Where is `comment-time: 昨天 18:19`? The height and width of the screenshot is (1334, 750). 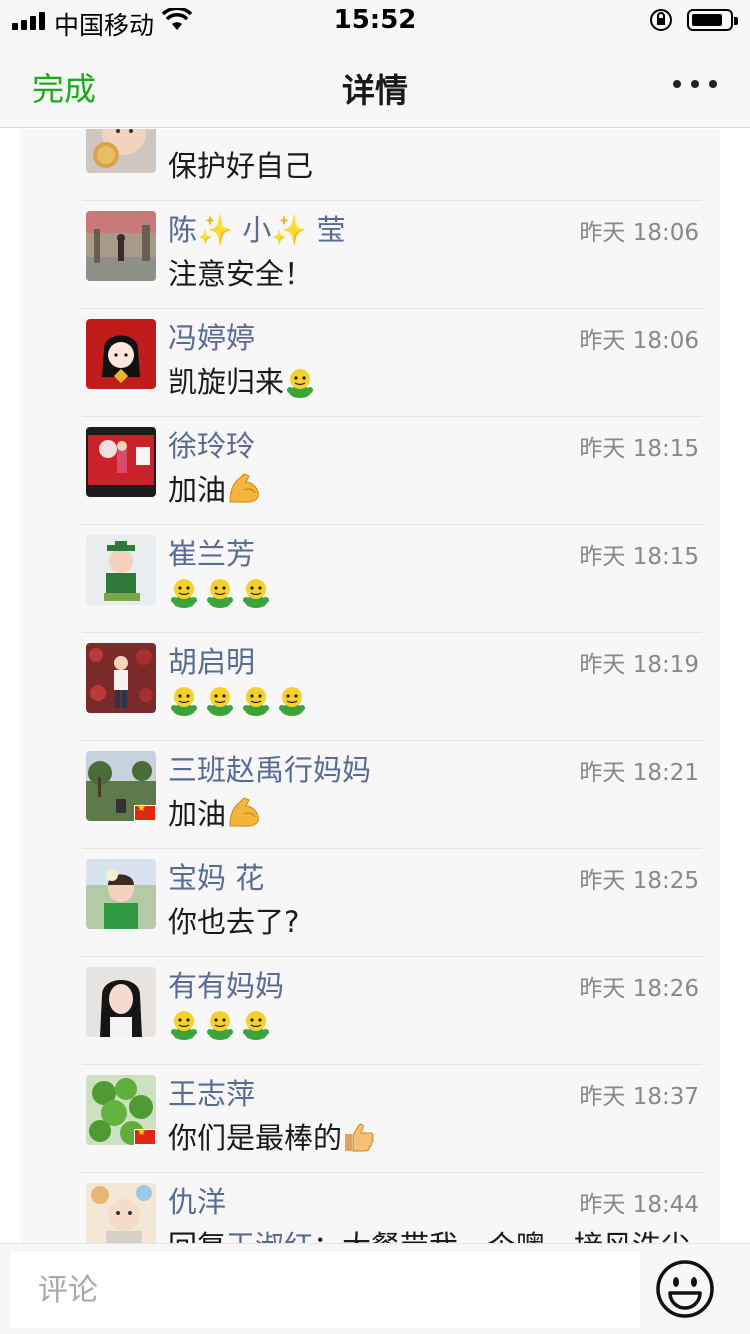
comment-time: 昨天 18:19 is located at coordinates (639, 665).